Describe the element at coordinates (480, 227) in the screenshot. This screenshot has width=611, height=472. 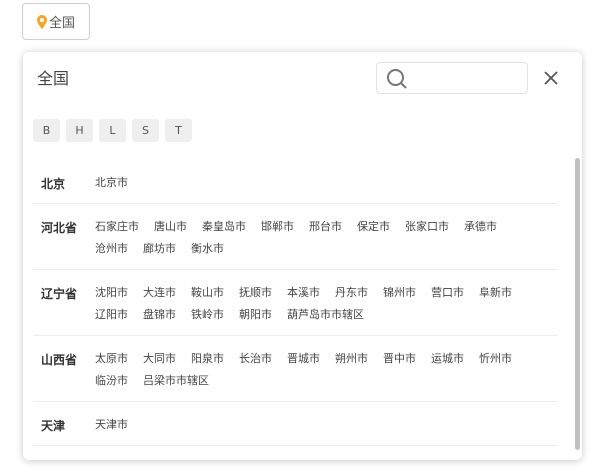
I see `city-link: 承德市` at that location.